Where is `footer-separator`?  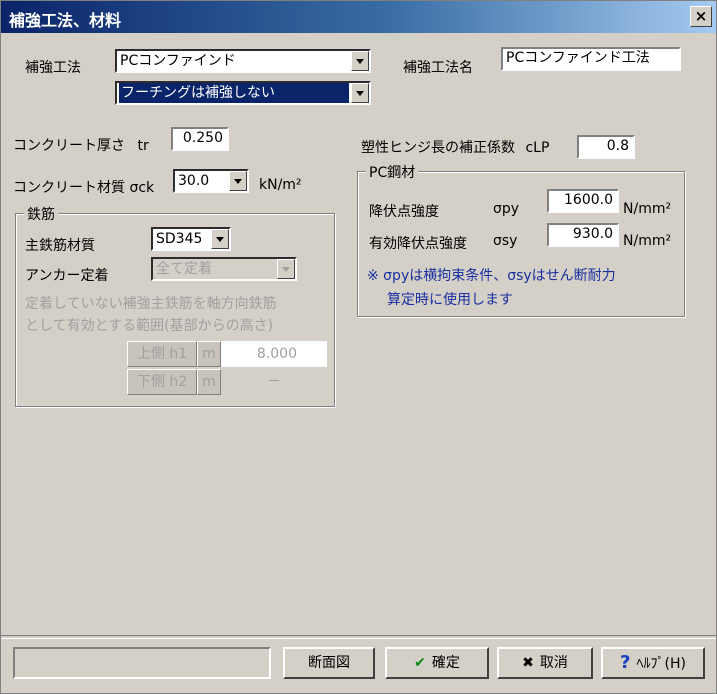 footer-separator is located at coordinates (358, 637).